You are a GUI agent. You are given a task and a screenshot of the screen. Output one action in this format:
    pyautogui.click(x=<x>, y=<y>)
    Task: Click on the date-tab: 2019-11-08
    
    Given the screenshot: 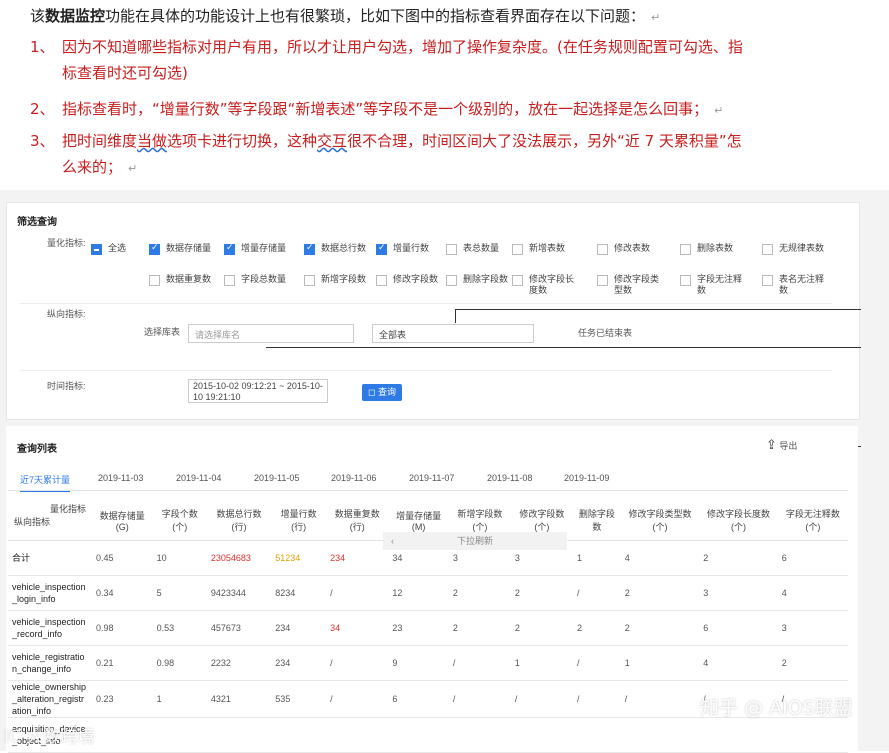 What is the action you would take?
    pyautogui.click(x=509, y=478)
    